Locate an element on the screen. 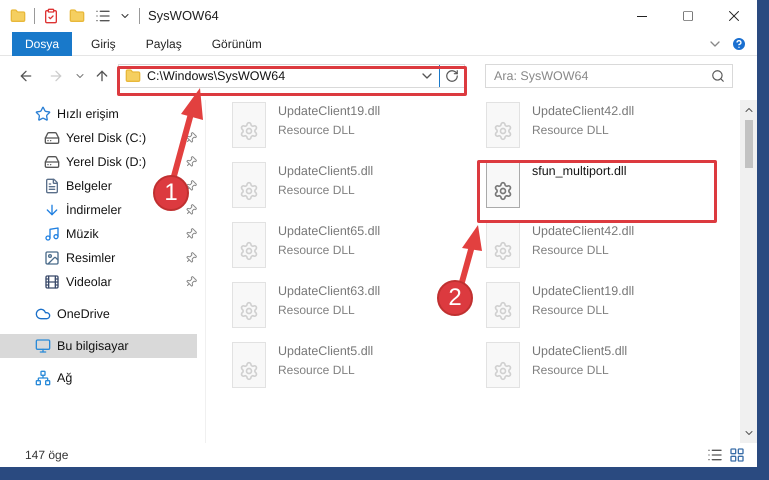  music-note-icon is located at coordinates (52, 234).